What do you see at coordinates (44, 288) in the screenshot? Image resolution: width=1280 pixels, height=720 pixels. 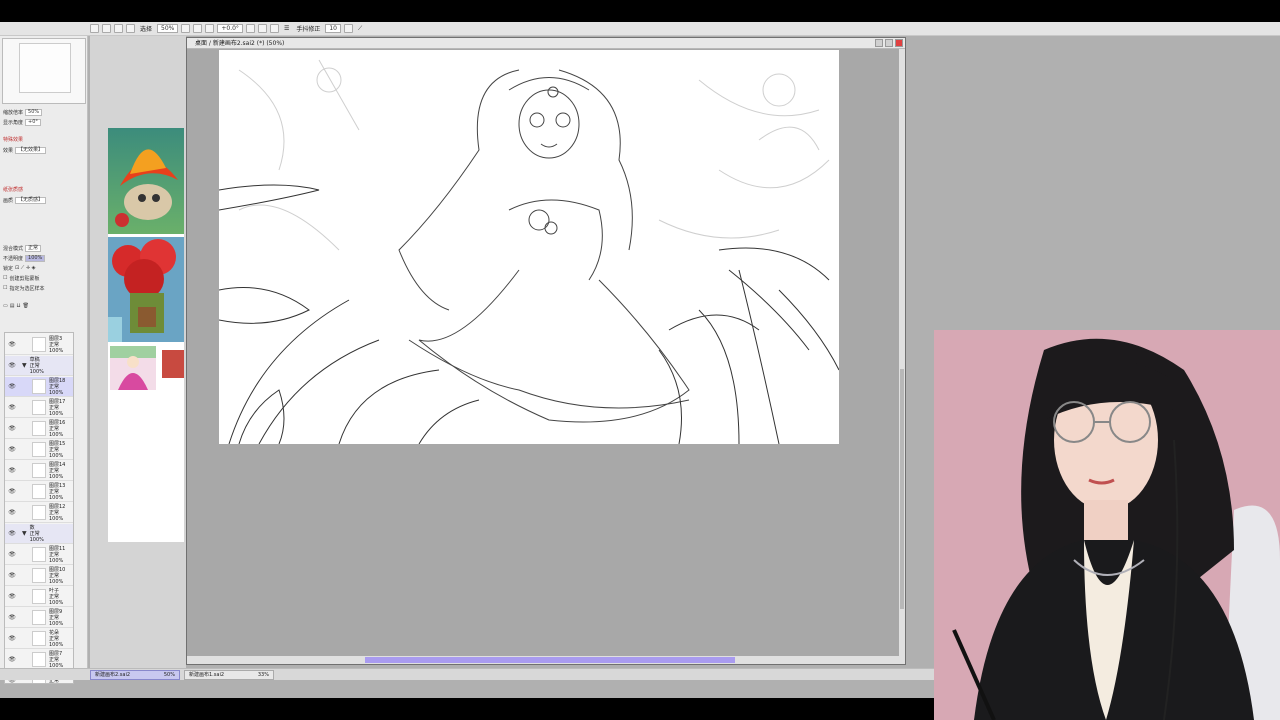 I see `sample-row: ☐ 指定为选区样本` at bounding box center [44, 288].